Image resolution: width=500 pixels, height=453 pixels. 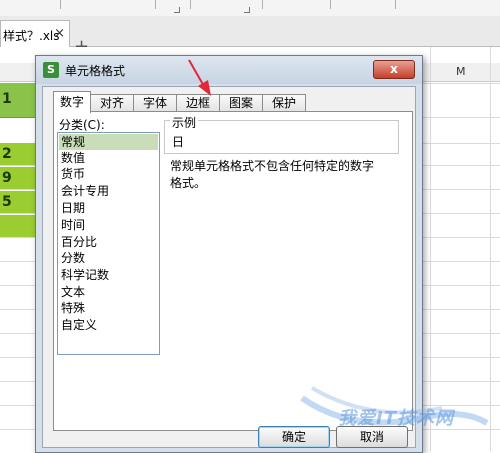 What do you see at coordinates (31, 36) in the screenshot?
I see `document-tab-name: 样式？.xls` at bounding box center [31, 36].